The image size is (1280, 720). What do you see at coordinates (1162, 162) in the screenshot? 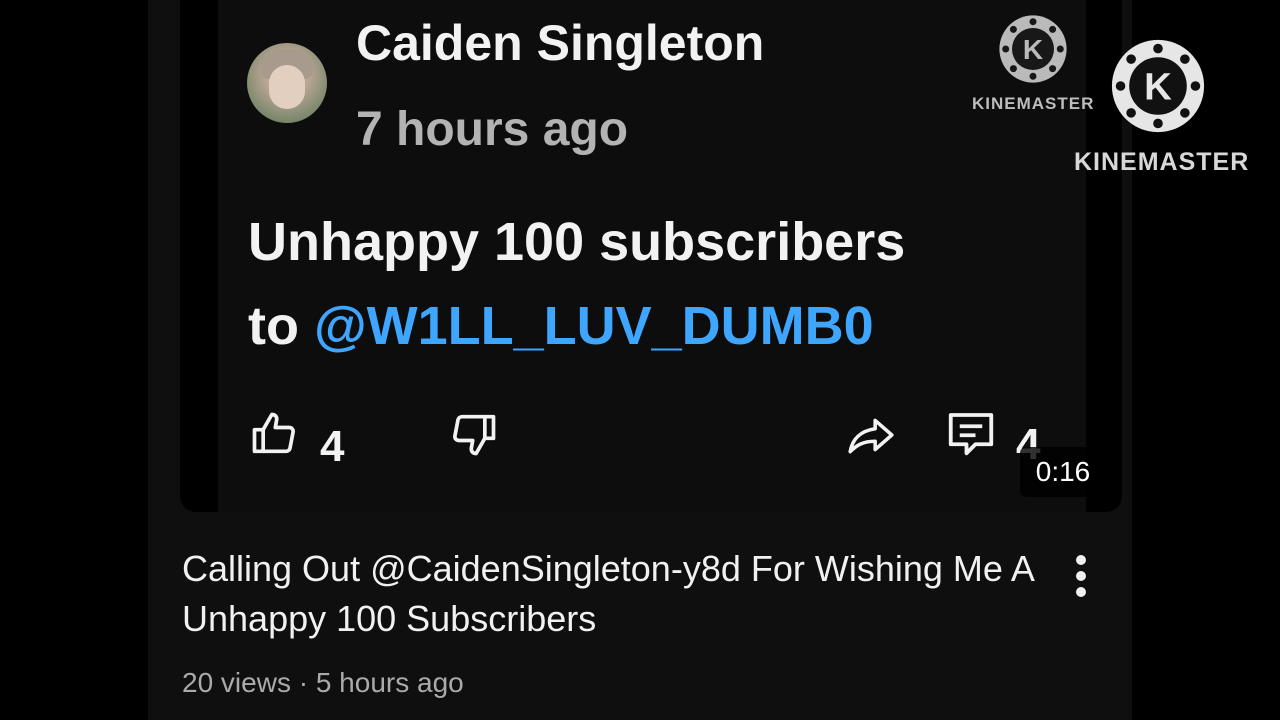
I see `kinemaster-label-large: KINEMASTER` at bounding box center [1162, 162].